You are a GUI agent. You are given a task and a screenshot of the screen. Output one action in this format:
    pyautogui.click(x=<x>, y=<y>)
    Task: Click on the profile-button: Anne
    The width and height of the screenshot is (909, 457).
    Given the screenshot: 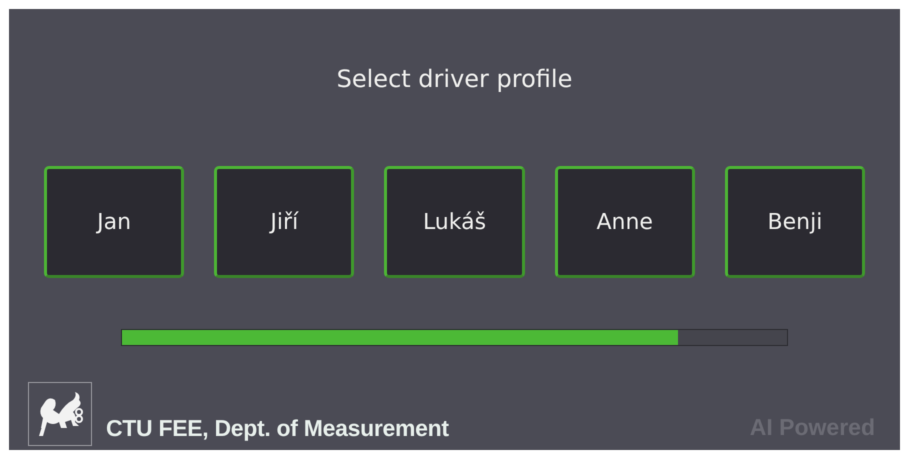 What is the action you would take?
    pyautogui.click(x=624, y=222)
    